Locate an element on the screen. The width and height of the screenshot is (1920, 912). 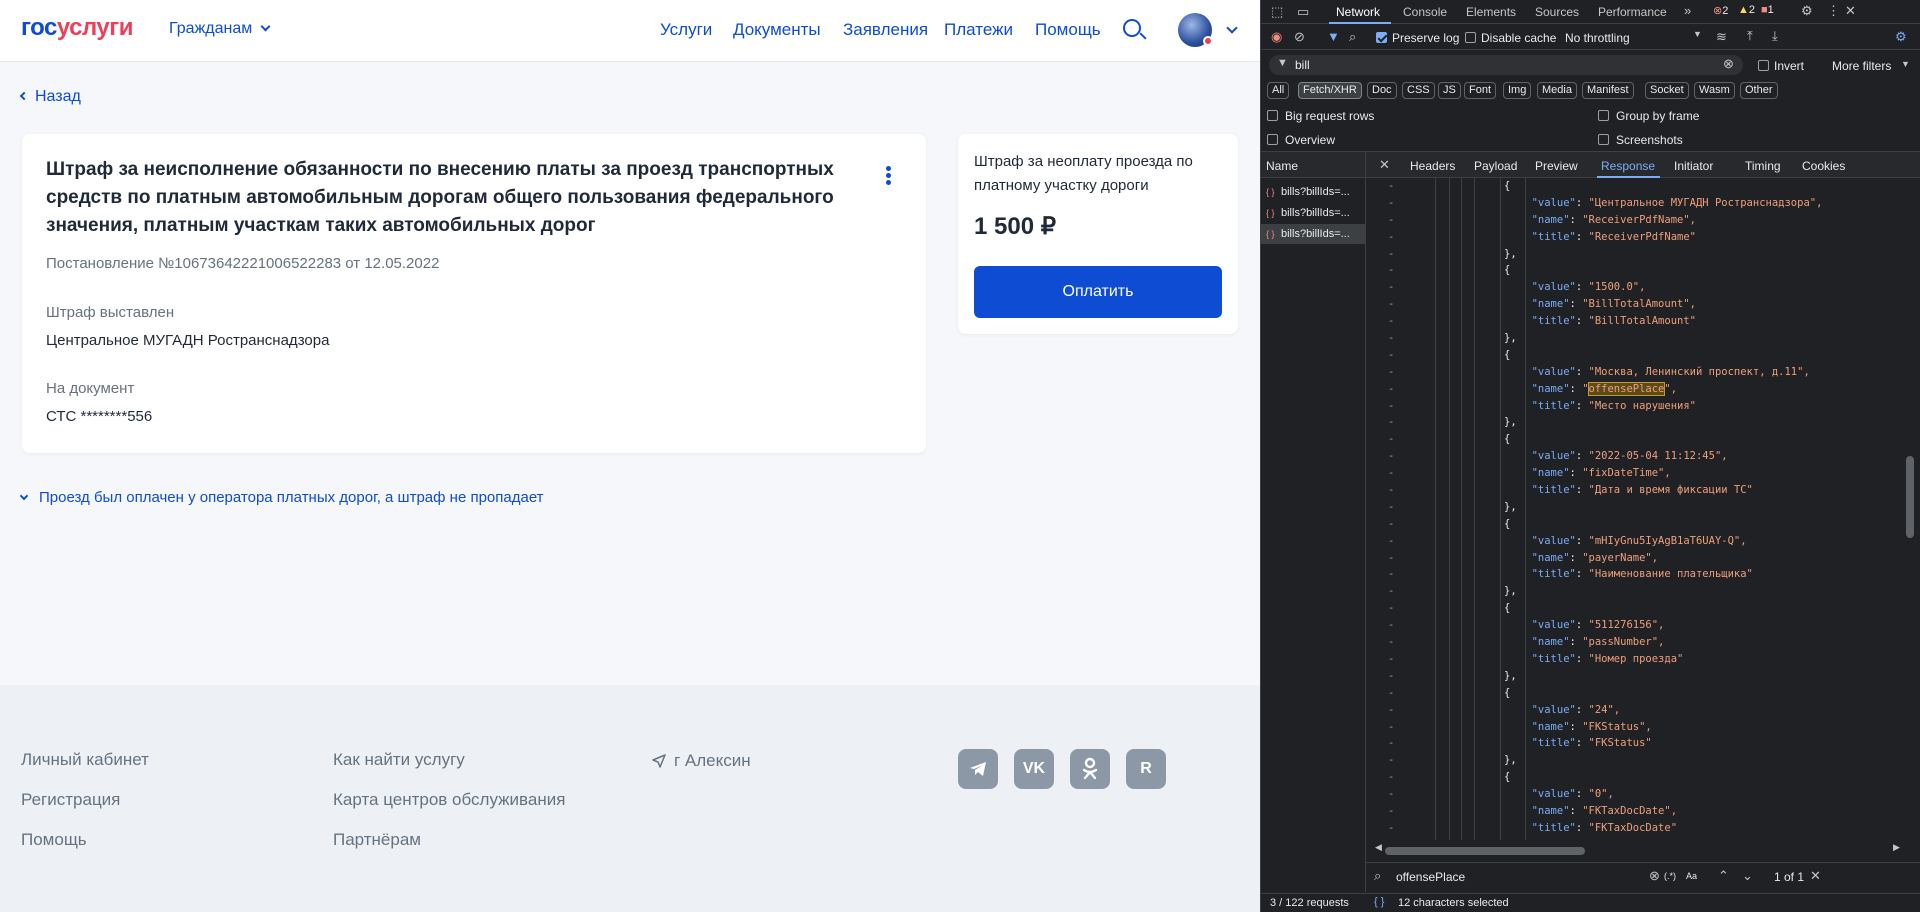
nav-help: Помощь is located at coordinates (1068, 30).